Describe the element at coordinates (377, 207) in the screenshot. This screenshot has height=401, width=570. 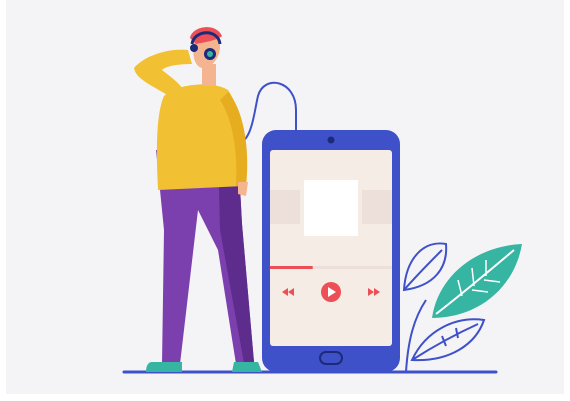
I see `album-cover-right` at that location.